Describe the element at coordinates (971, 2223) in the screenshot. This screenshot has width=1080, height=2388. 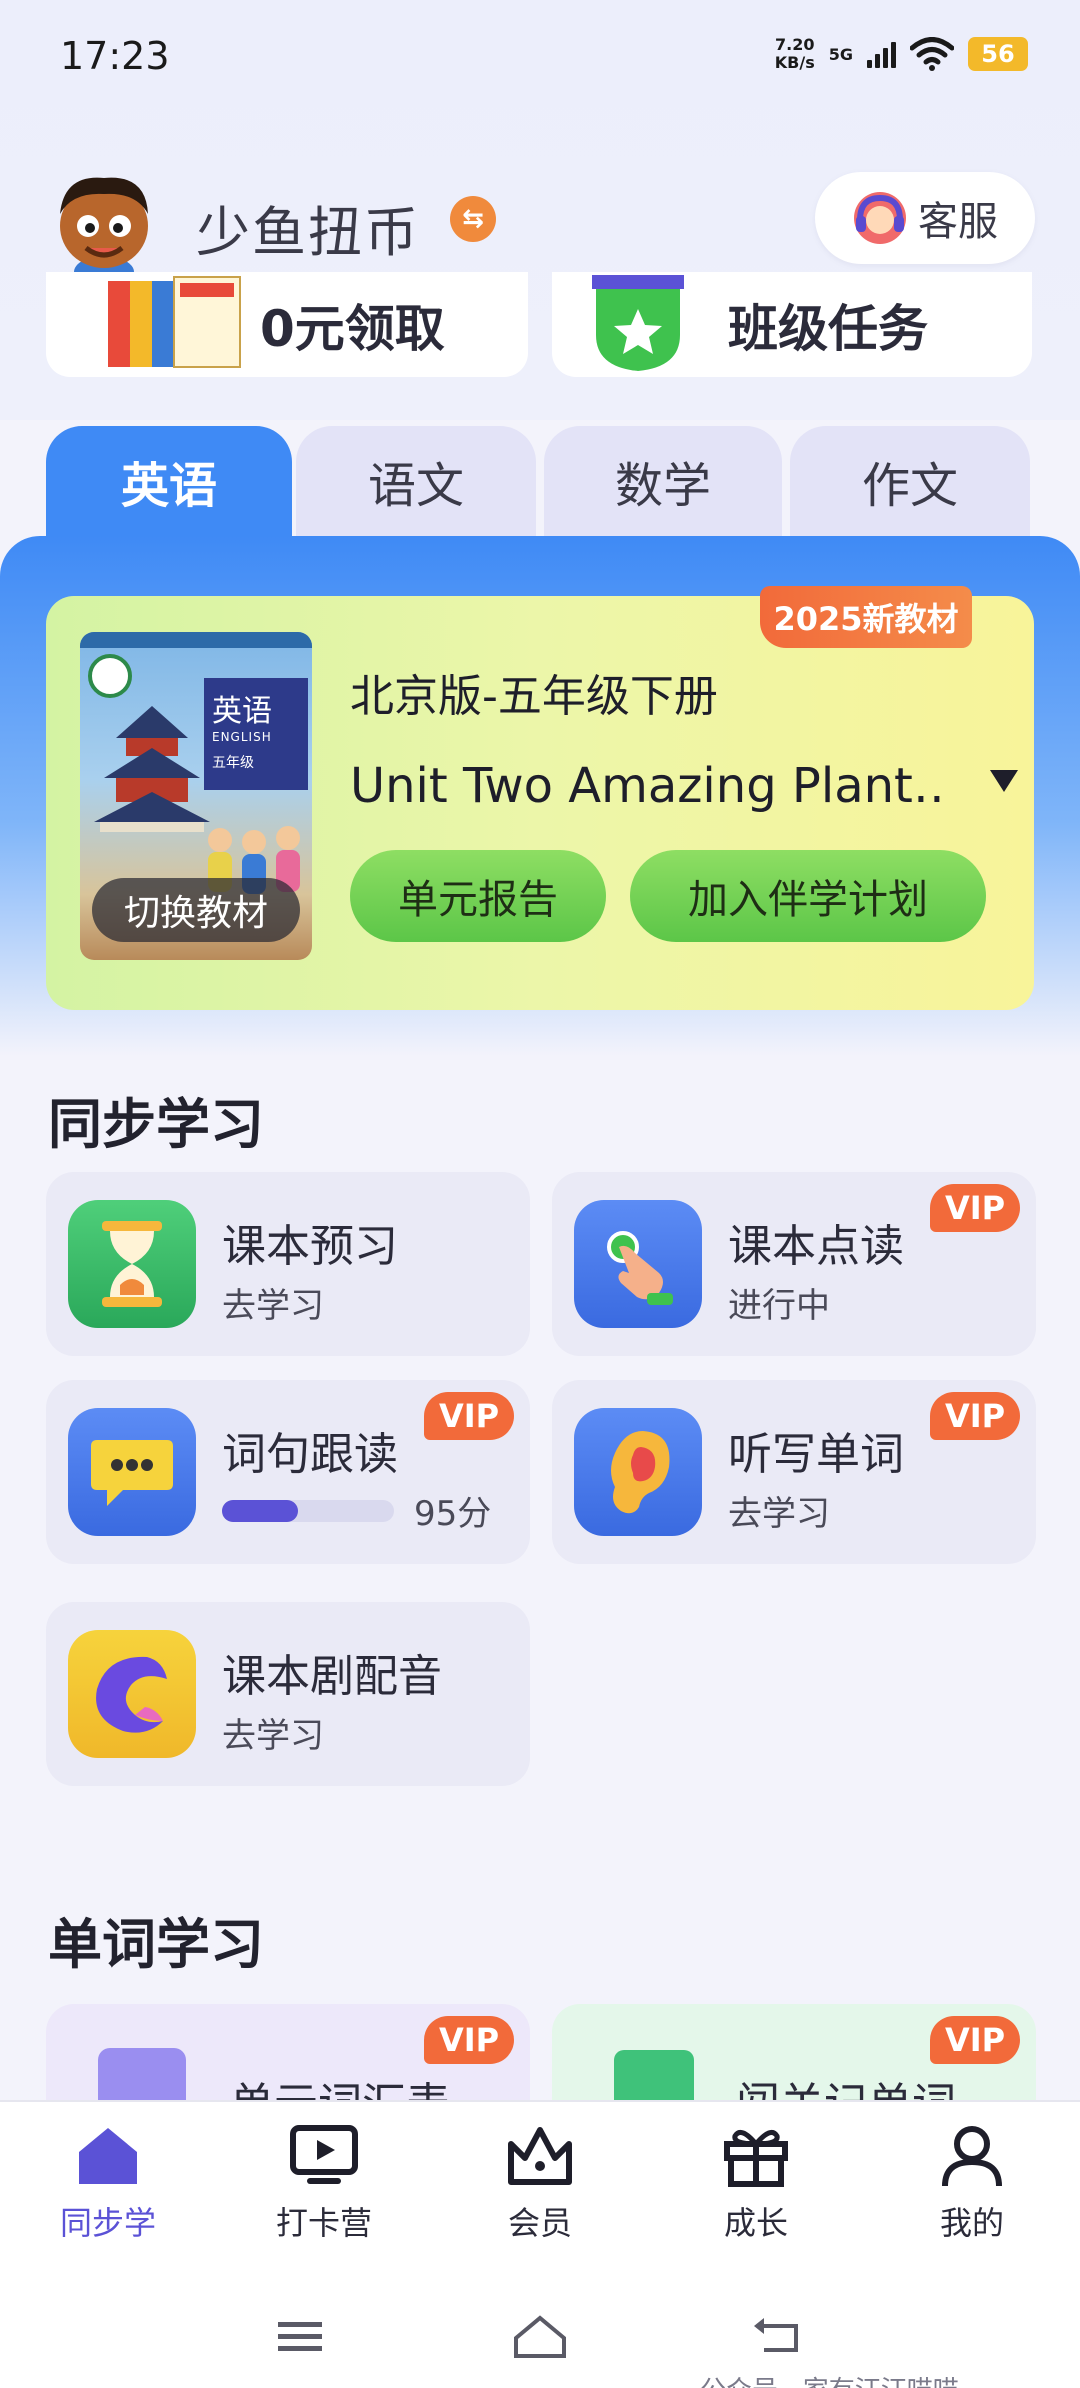
I see `nav-label: 我的` at that location.